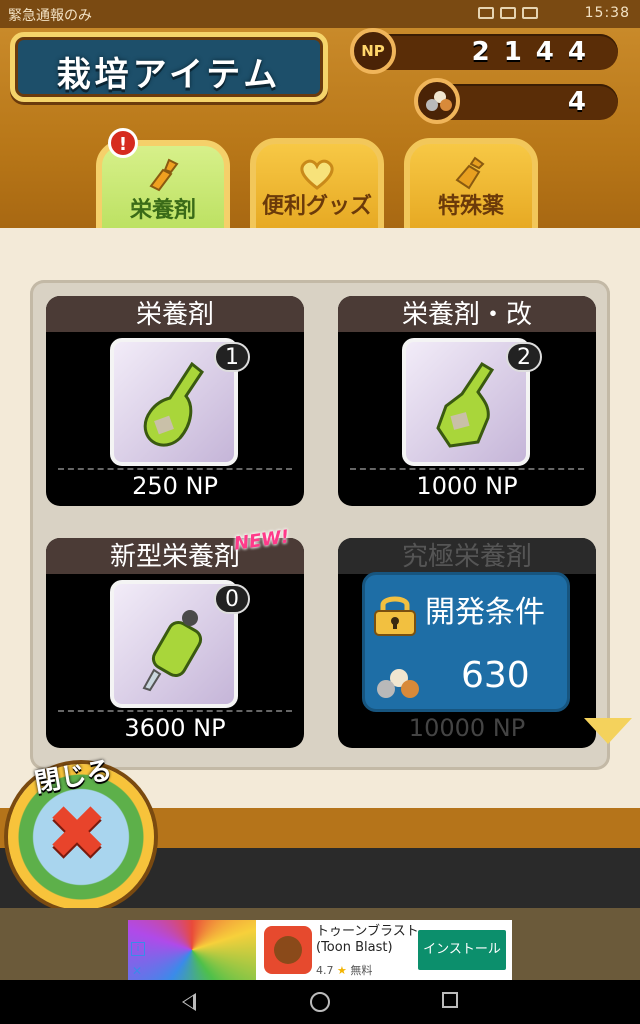 The width and height of the screenshot is (640, 1024). I want to click on seed-counter: 4, so click(516, 101).